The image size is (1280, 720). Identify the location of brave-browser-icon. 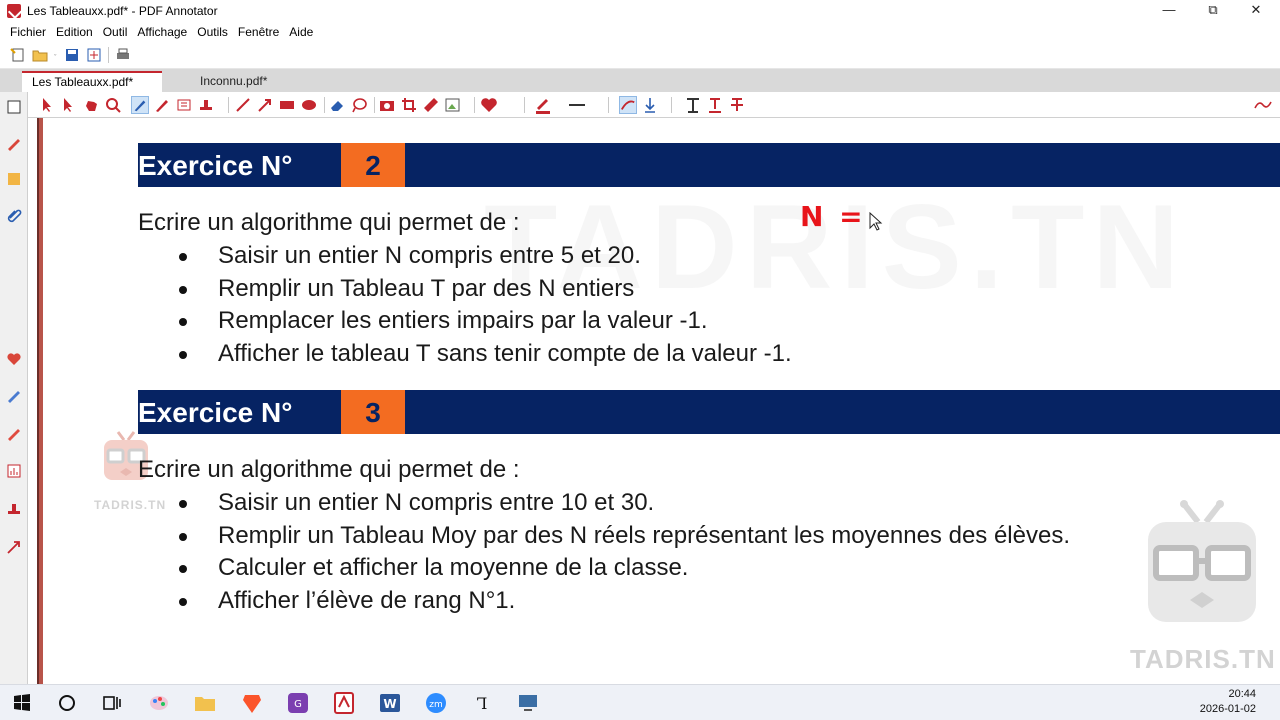
(252, 703).